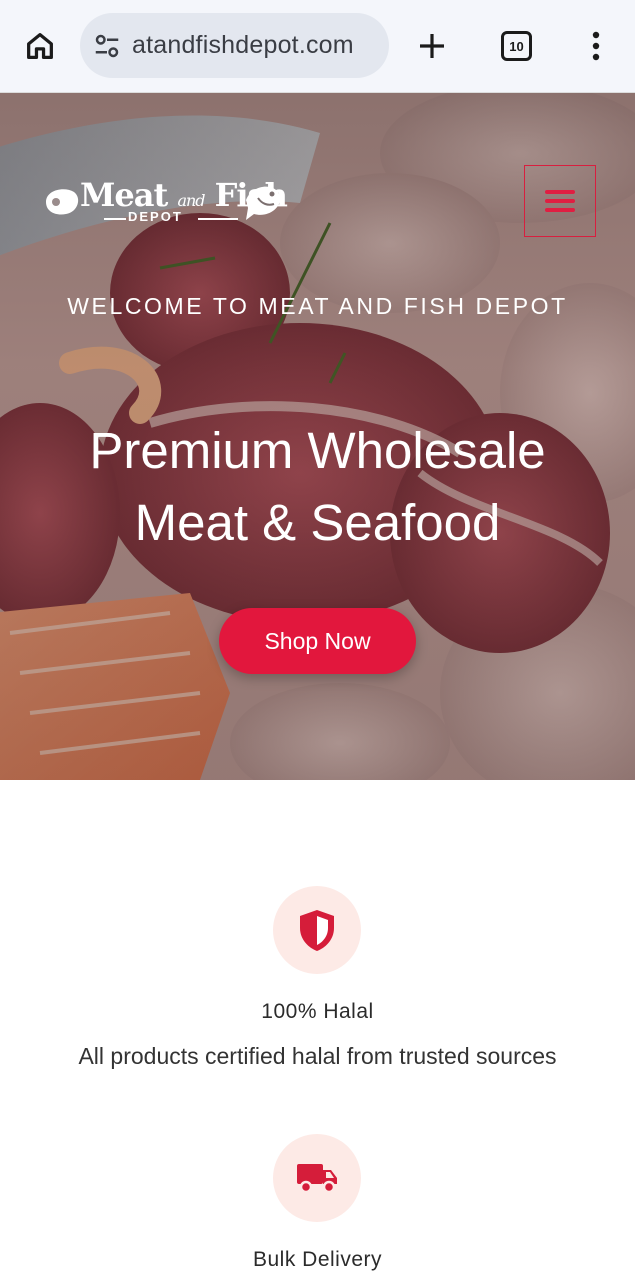  What do you see at coordinates (516, 46) in the screenshot?
I see `tab-switcher-button: 10` at bounding box center [516, 46].